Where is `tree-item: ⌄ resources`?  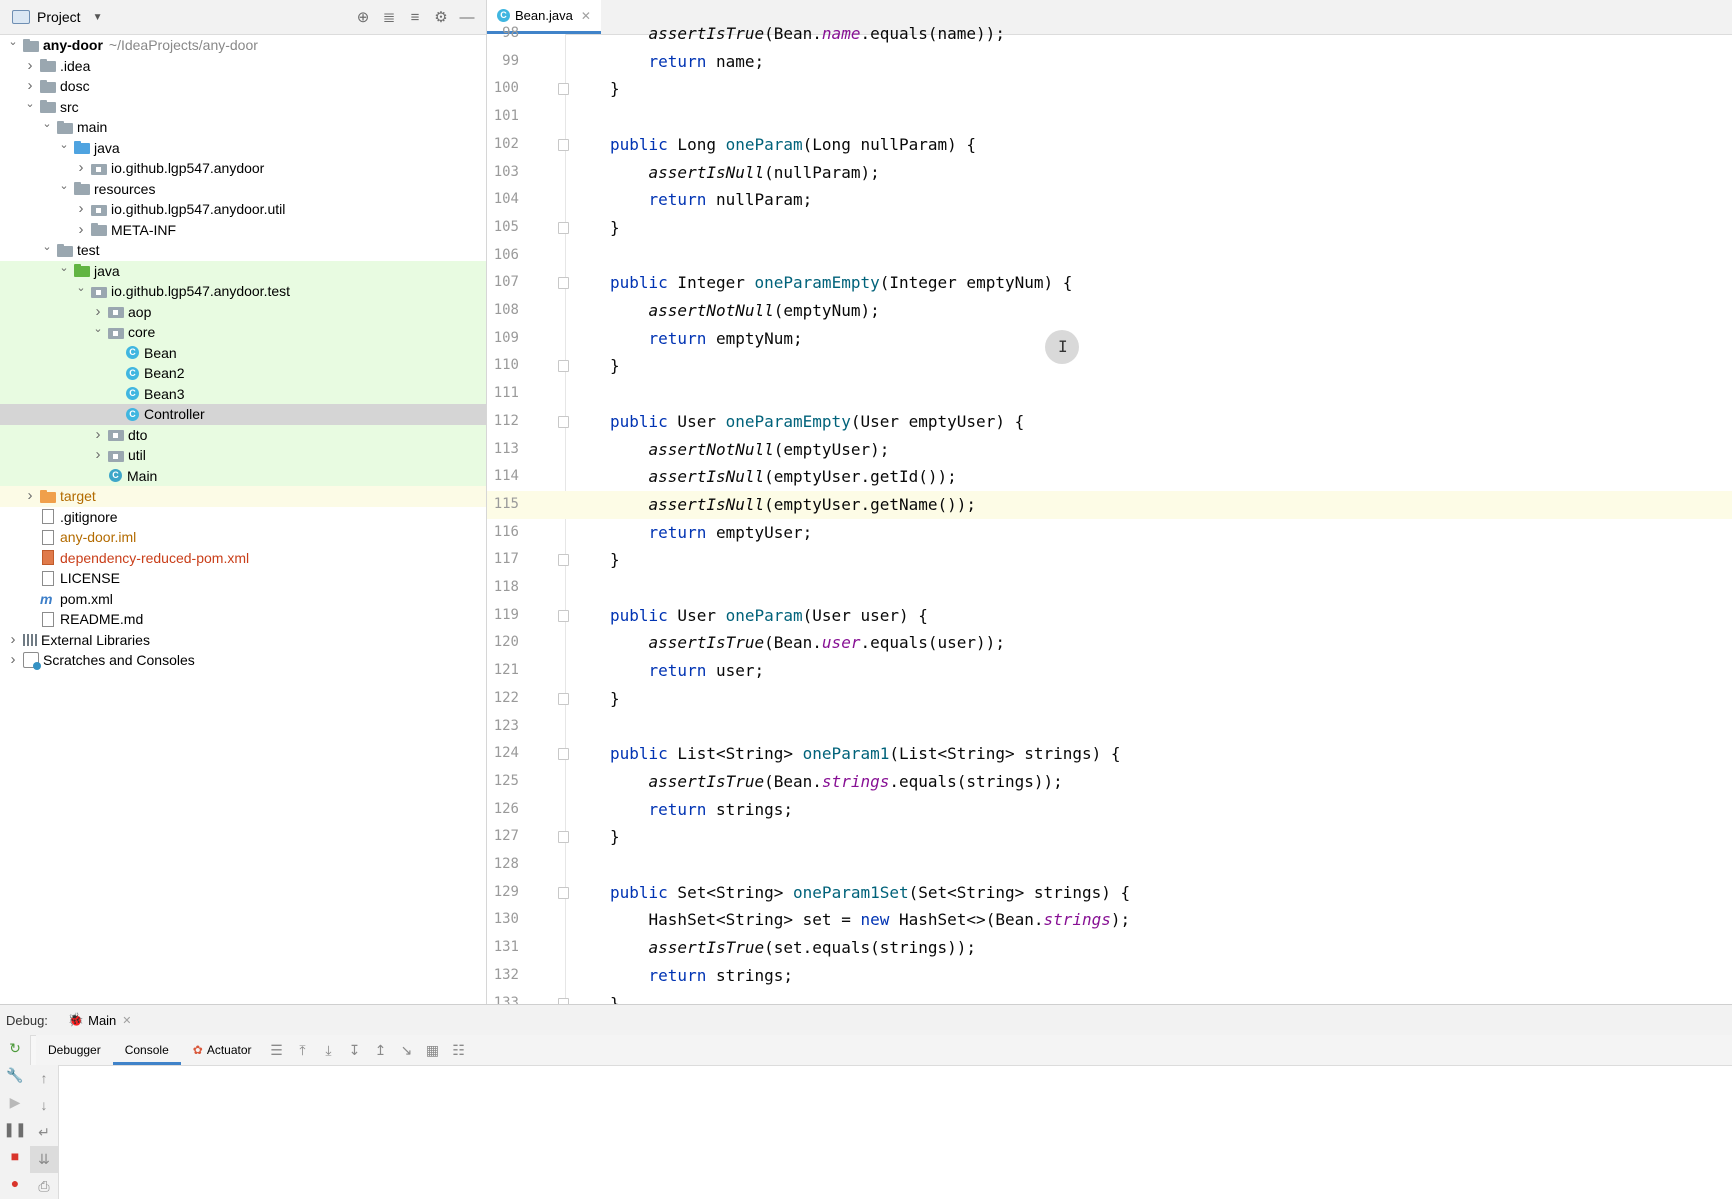 tree-item: ⌄ resources is located at coordinates (243, 189).